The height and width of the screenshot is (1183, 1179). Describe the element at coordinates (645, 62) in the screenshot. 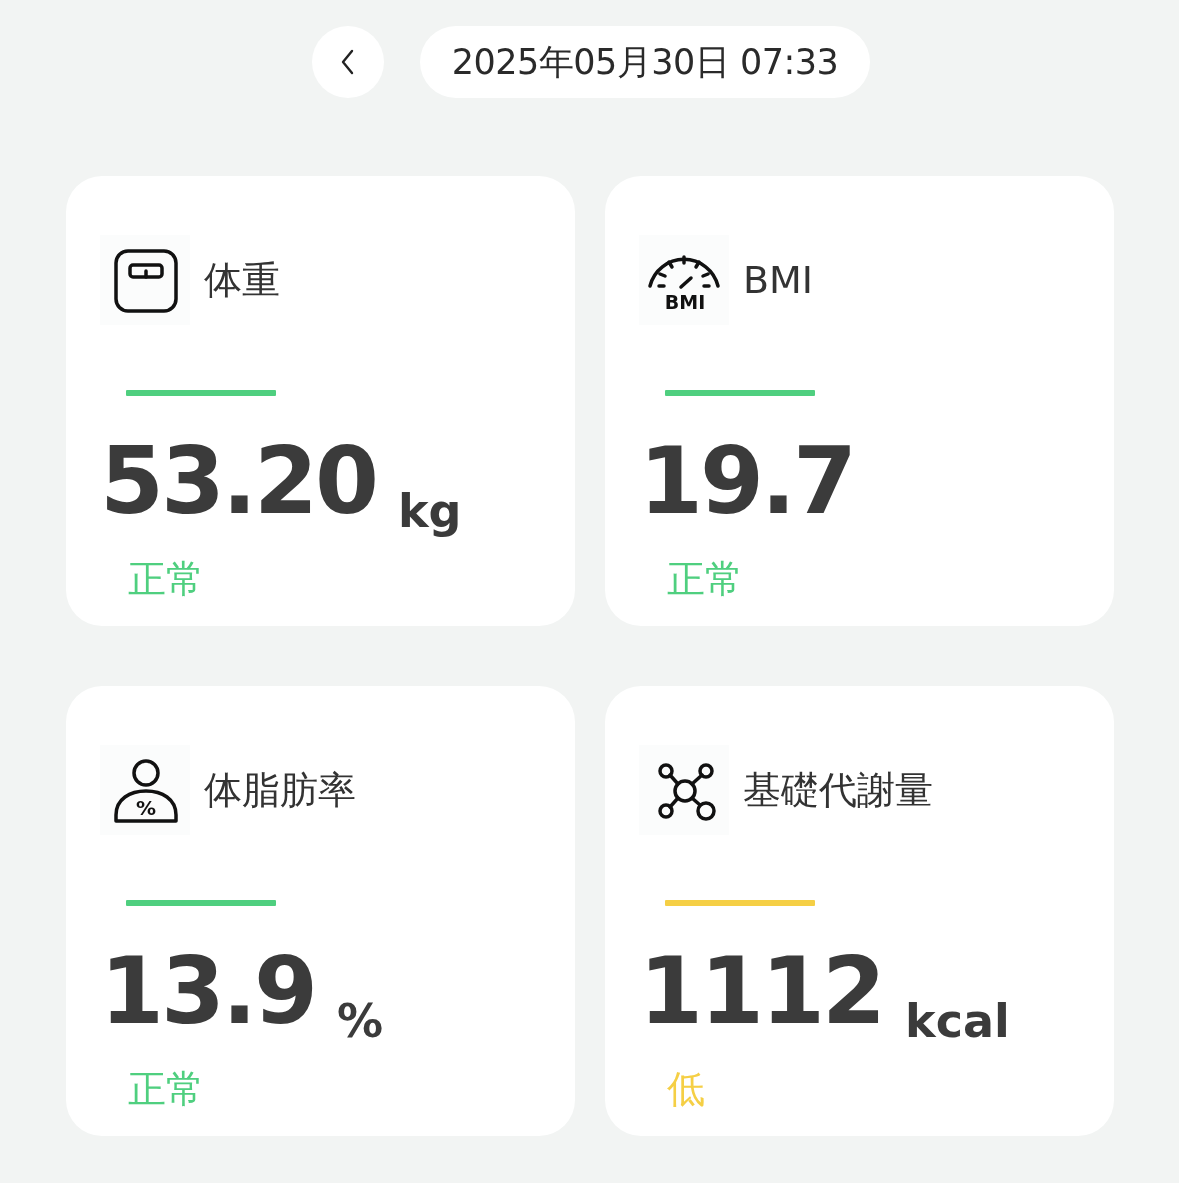

I see `date-time-pill: 2025年05月30日 07:33` at that location.